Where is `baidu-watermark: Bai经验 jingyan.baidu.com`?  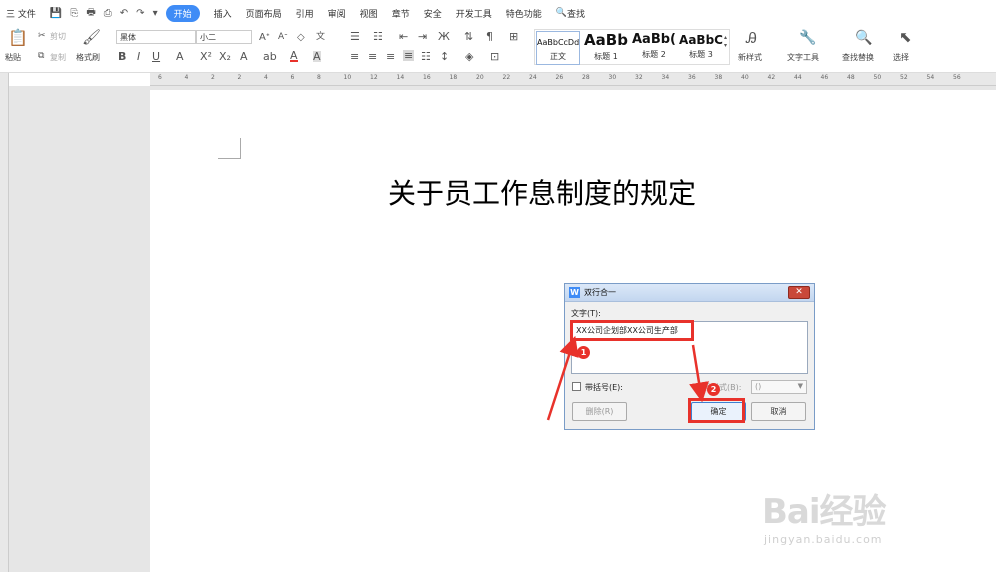
baidu-watermark: Bai经验 jingyan.baidu.com is located at coordinates (824, 515).